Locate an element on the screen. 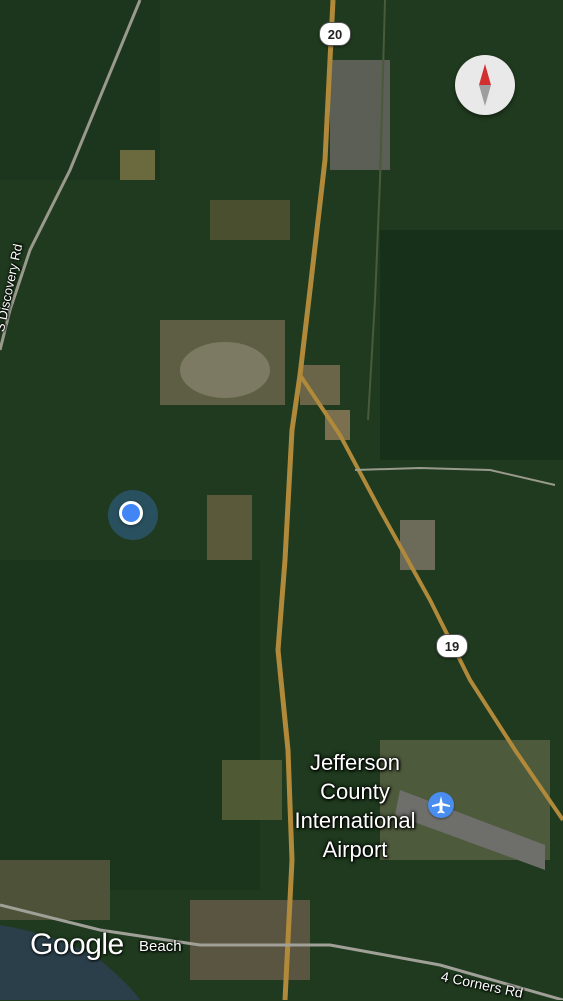 The height and width of the screenshot is (1001, 563). route-20-label: 20 is located at coordinates (335, 34).